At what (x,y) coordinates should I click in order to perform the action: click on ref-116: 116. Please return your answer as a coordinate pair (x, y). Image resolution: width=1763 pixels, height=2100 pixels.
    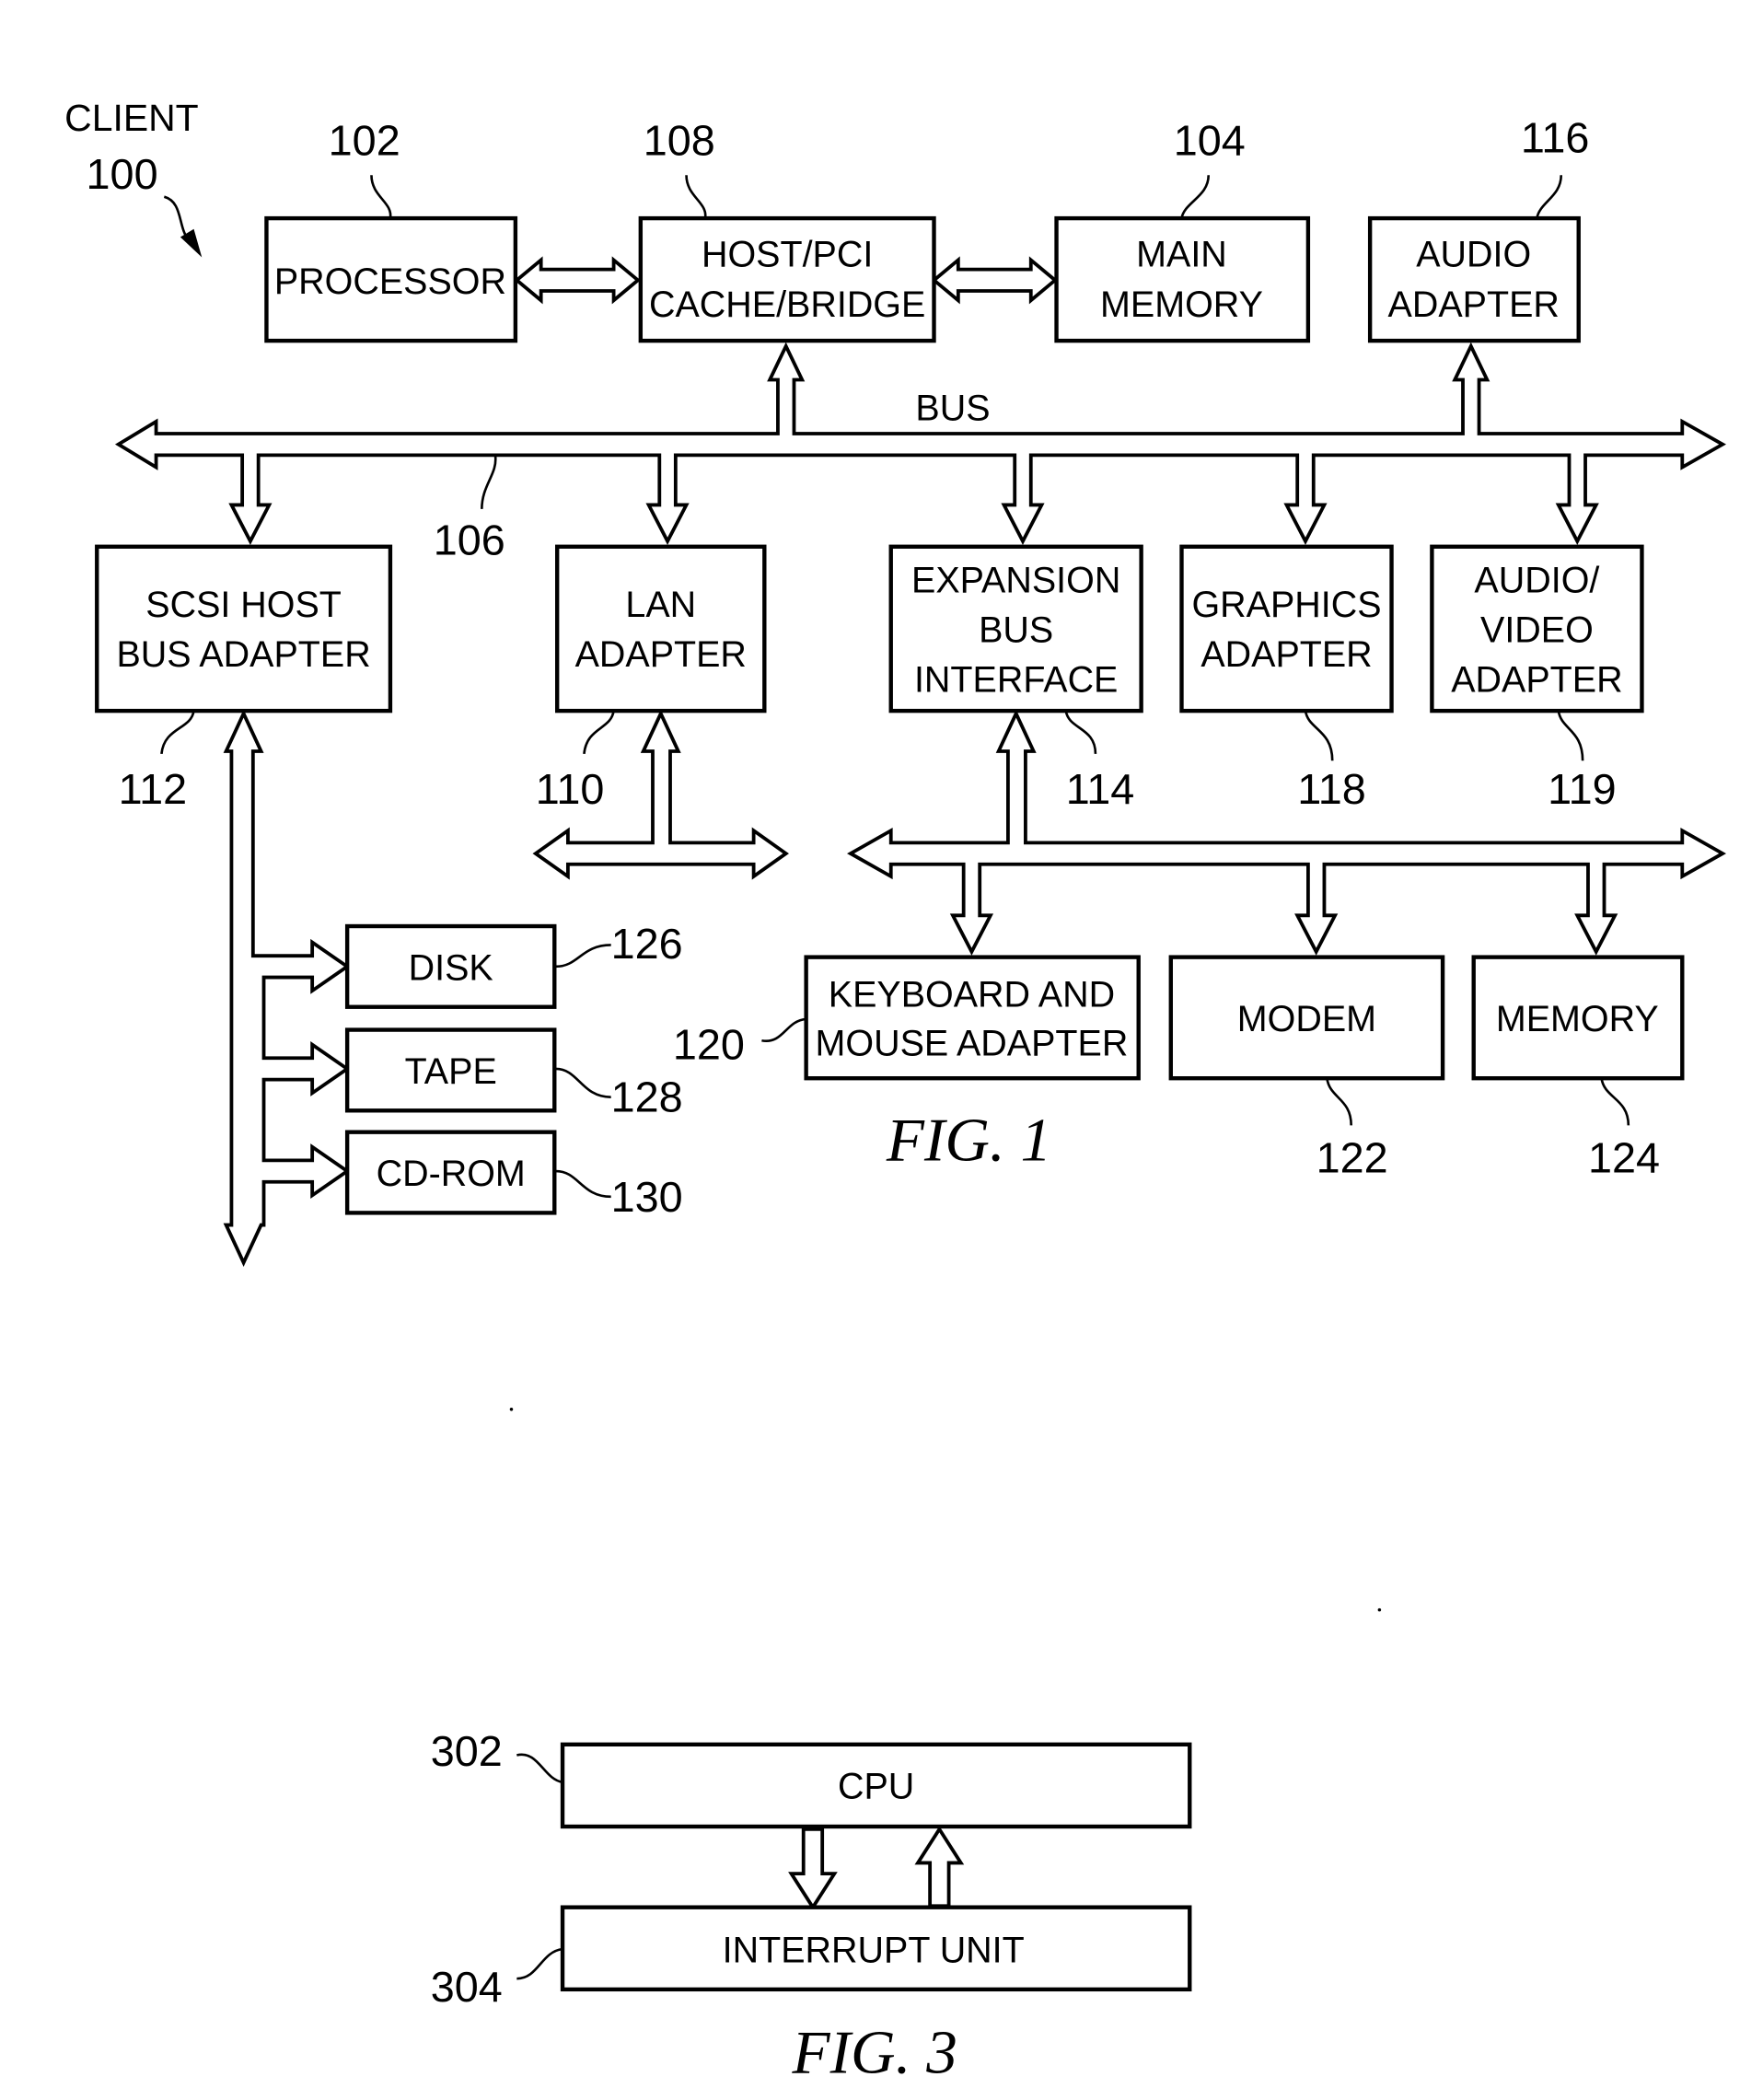
    Looking at the image, I should click on (1556, 137).